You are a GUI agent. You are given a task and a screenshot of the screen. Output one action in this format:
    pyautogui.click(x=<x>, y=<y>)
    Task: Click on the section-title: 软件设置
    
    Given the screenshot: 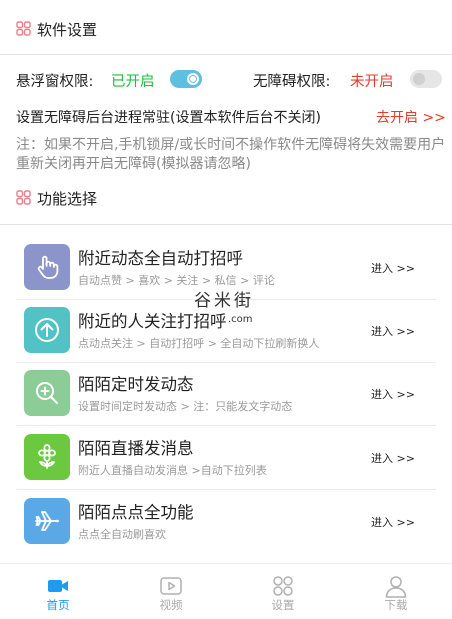 What is the action you would take?
    pyautogui.click(x=67, y=30)
    